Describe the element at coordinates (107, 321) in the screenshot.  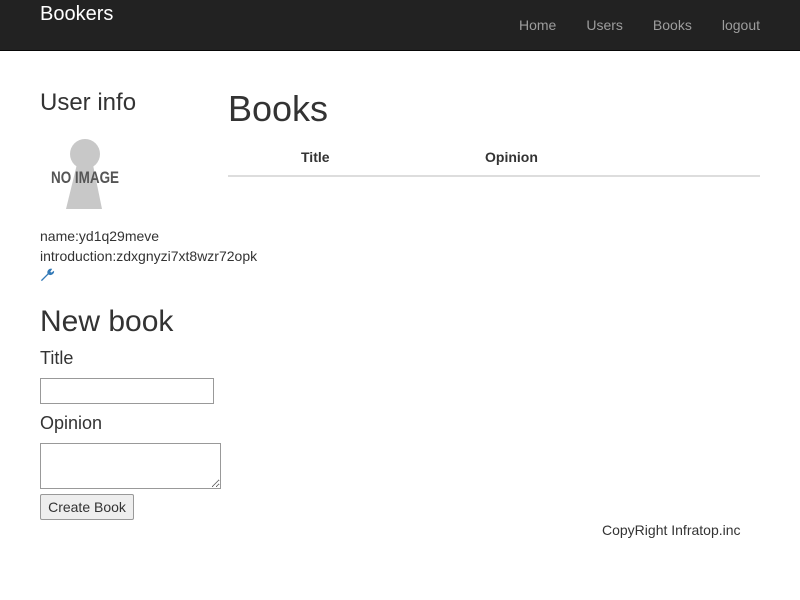
I see `new-book-heading: New book` at that location.